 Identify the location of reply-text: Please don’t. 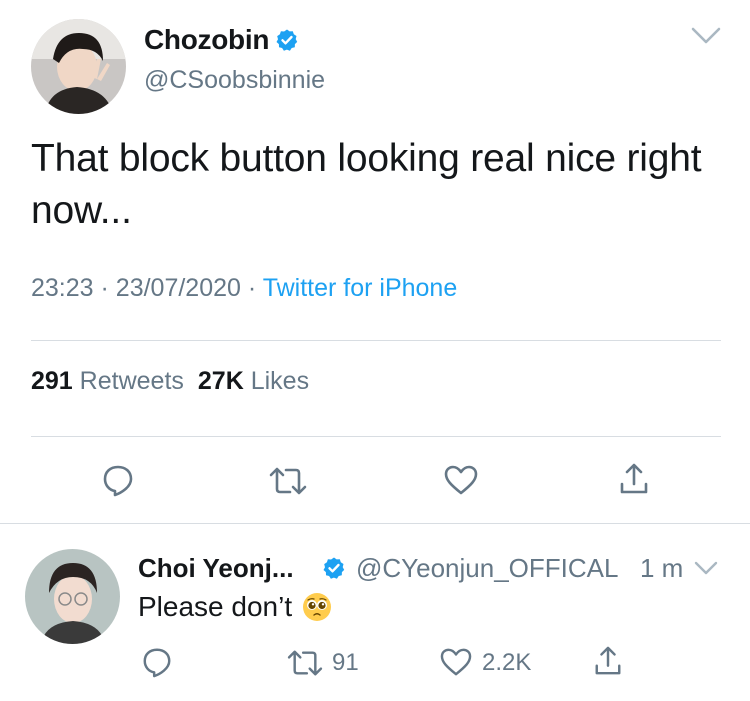
(235, 607).